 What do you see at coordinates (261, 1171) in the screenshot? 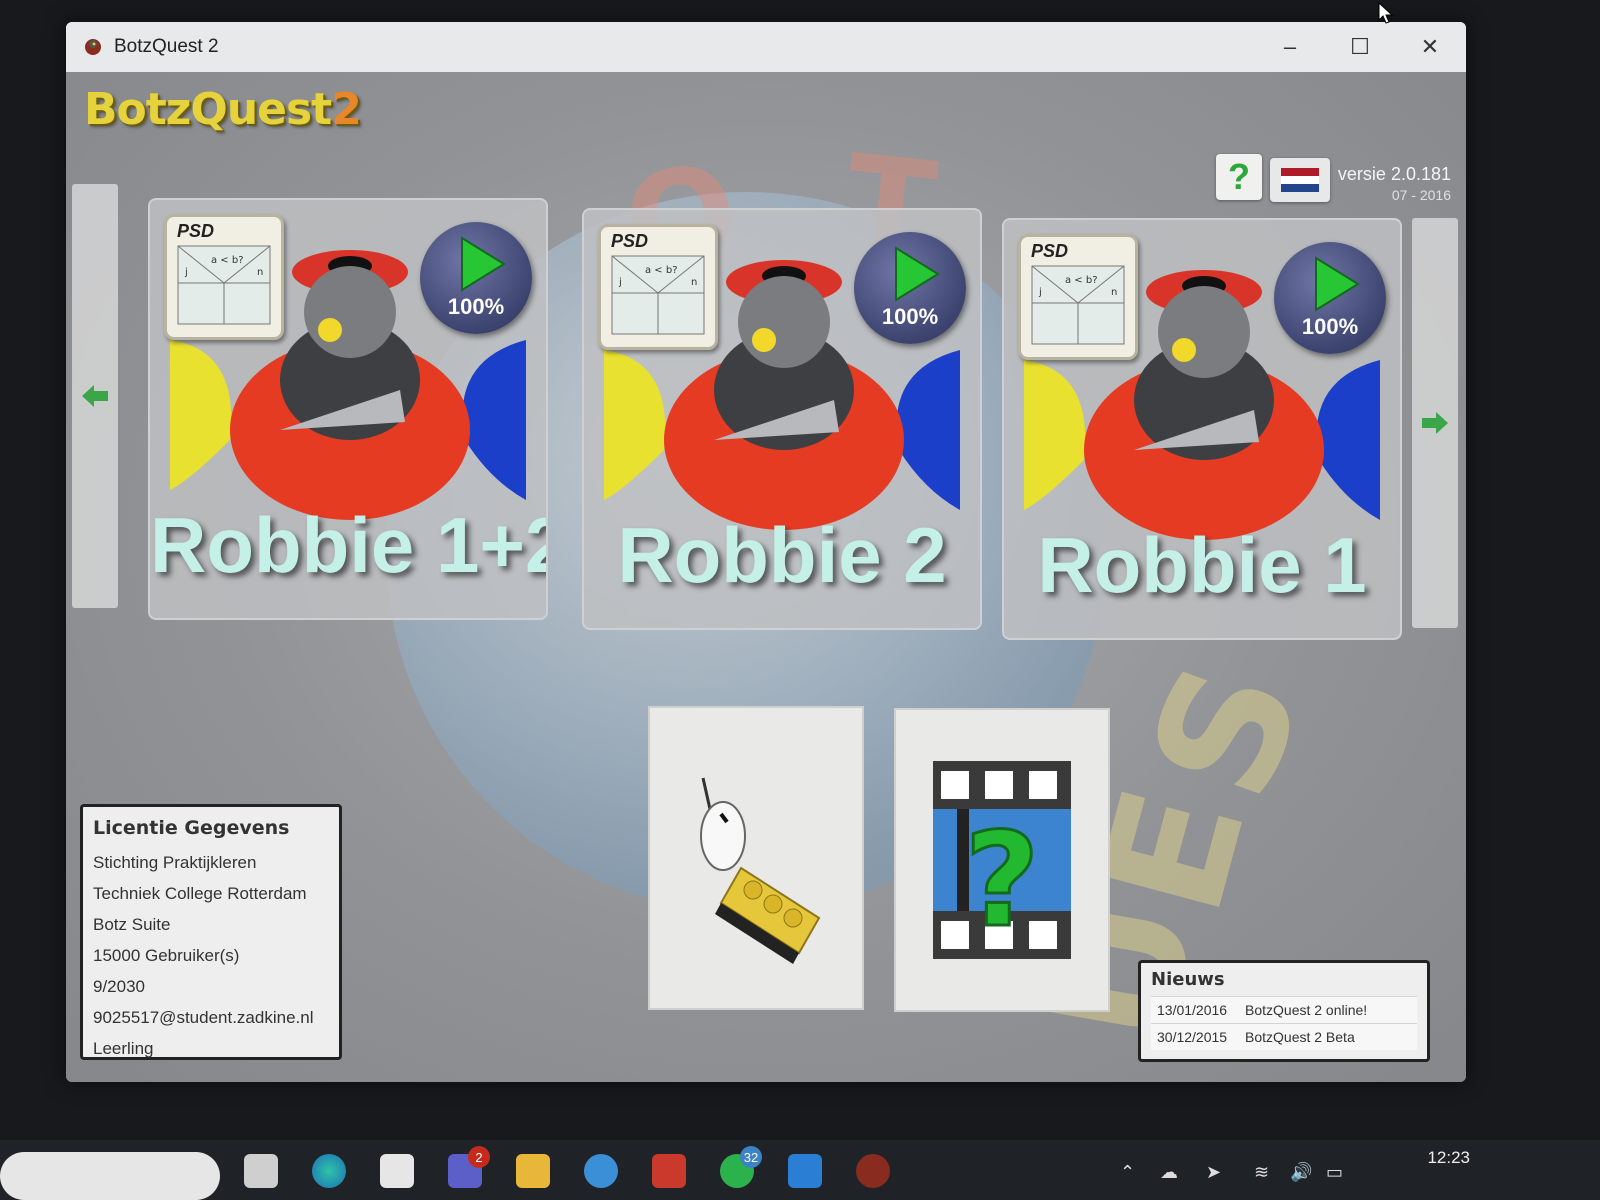
I see `task-view-icon` at bounding box center [261, 1171].